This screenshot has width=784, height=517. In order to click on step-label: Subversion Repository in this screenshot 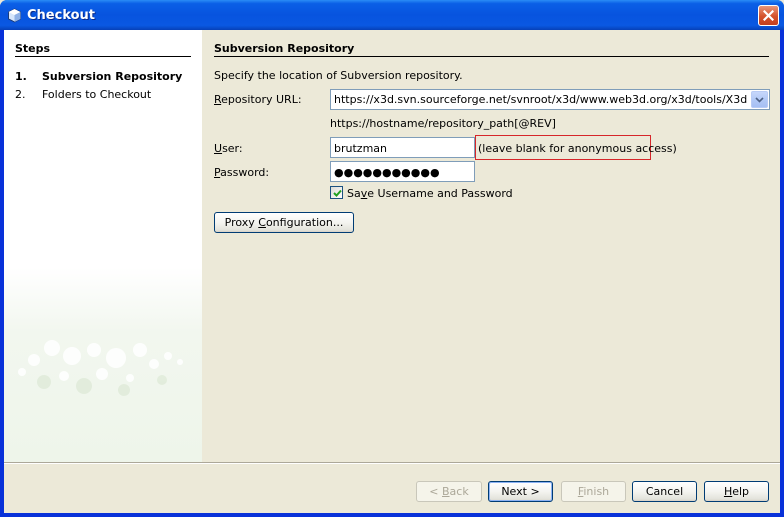, I will do `click(112, 76)`.